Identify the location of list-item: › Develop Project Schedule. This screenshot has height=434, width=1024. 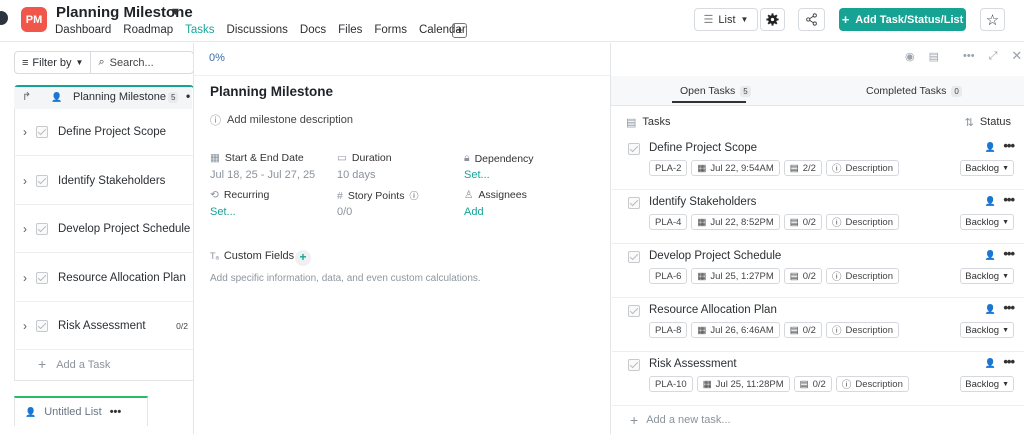
(104, 229).